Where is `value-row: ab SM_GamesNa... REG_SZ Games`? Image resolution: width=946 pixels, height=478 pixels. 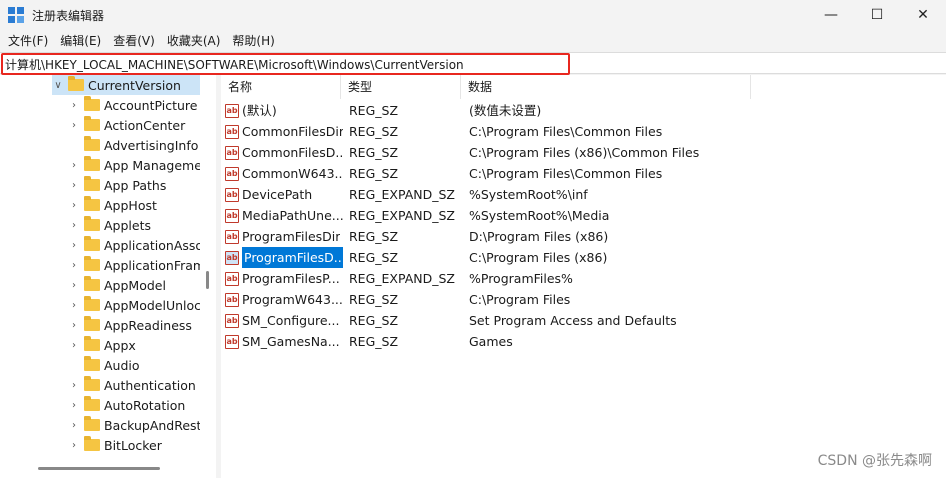 value-row: ab SM_GamesNa... REG_SZ Games is located at coordinates (583, 341).